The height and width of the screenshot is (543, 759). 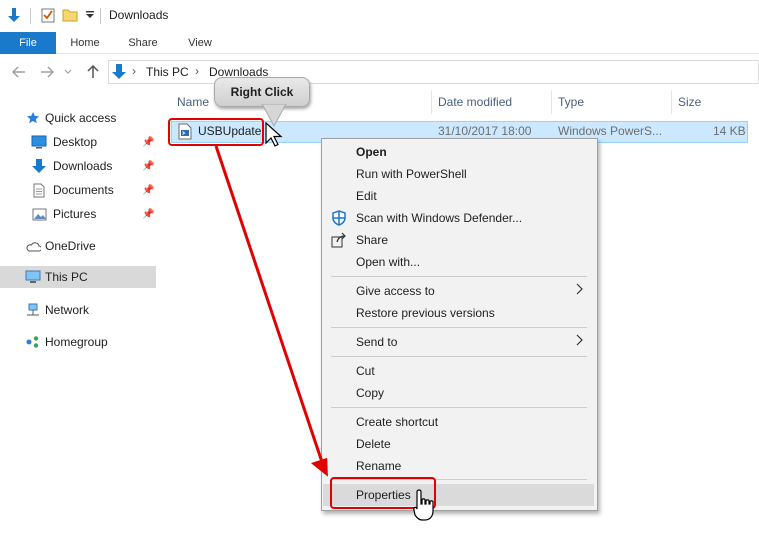 What do you see at coordinates (423, 505) in the screenshot?
I see `hand-cursor-icon` at bounding box center [423, 505].